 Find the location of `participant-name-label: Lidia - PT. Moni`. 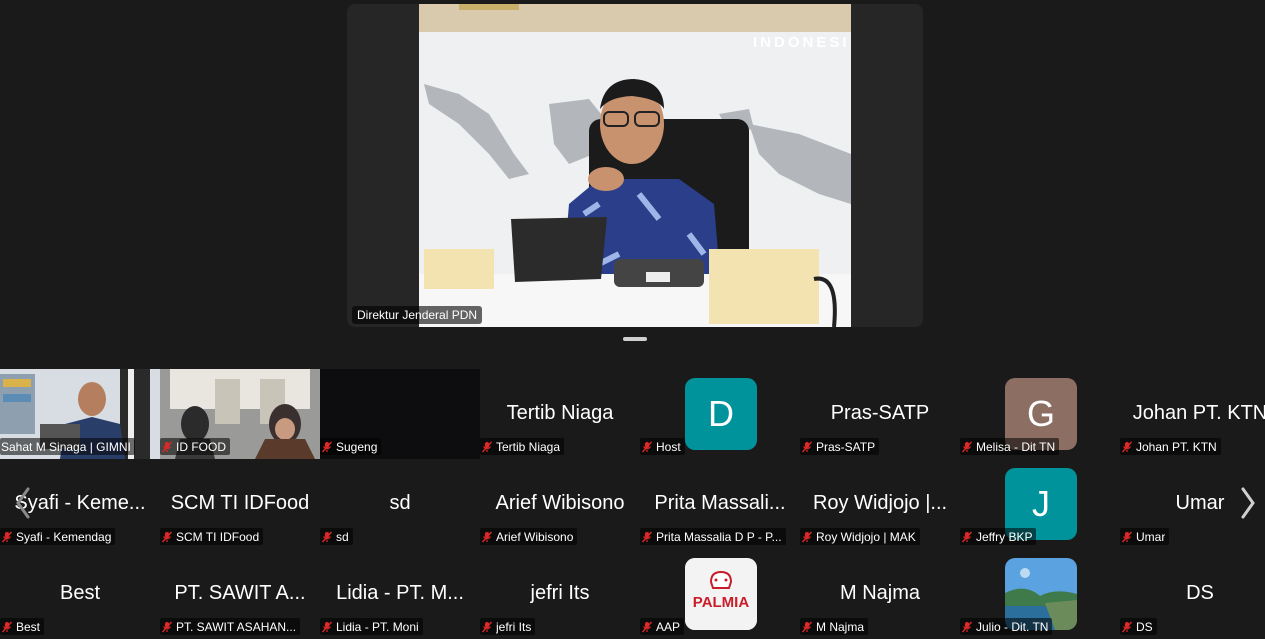

participant-name-label: Lidia - PT. Moni is located at coordinates (371, 626).